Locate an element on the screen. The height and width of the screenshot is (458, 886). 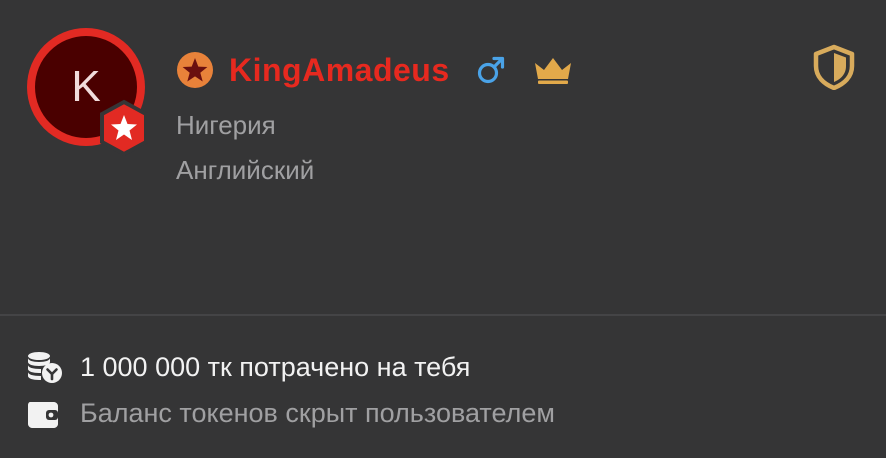
tokens-spent-text: 1 000 000 тк потрачено на тебя is located at coordinates (275, 367).